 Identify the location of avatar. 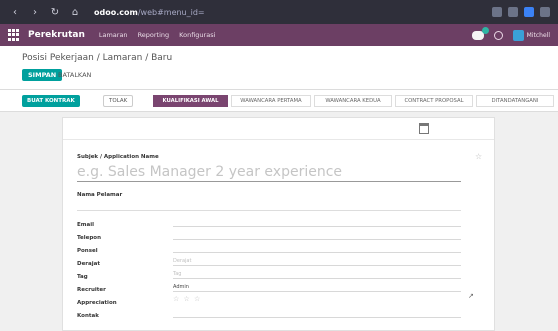
(518, 35).